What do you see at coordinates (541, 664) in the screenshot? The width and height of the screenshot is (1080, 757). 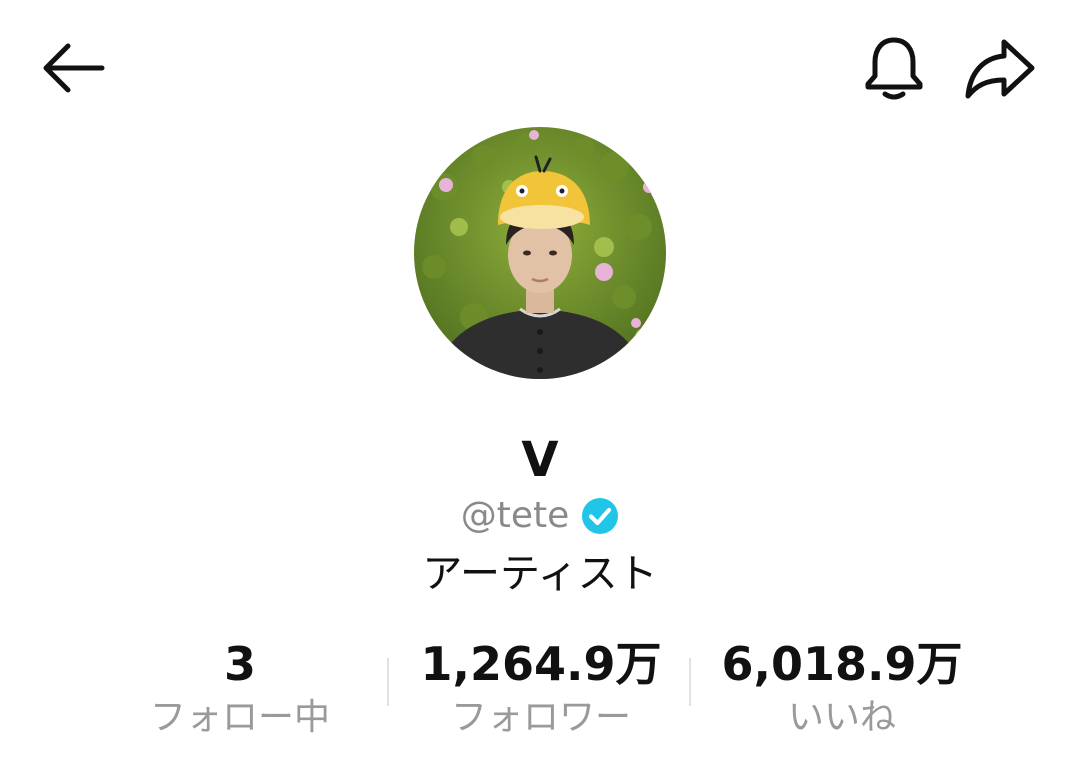 I see `followers-count: 1,264.9万` at bounding box center [541, 664].